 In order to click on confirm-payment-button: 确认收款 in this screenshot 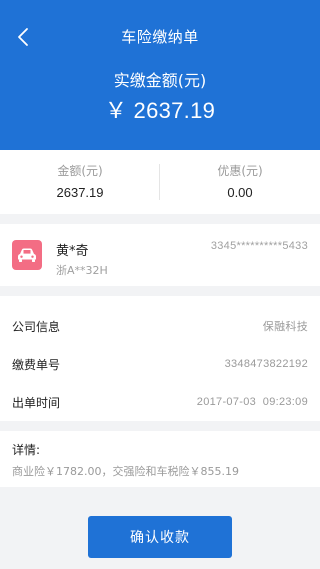, I will do `click(160, 537)`.